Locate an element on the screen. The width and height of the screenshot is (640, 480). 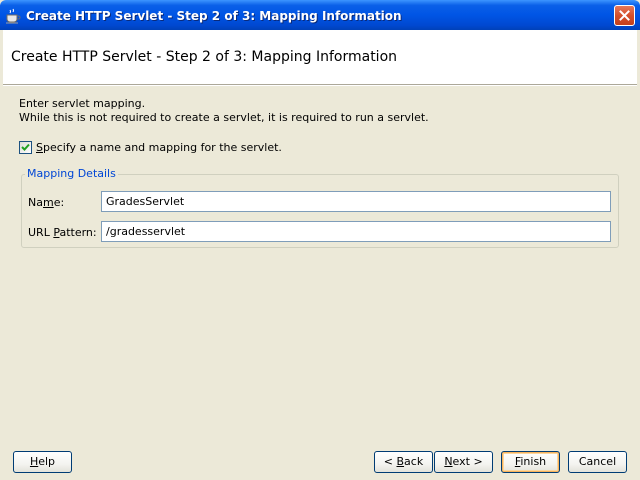
url-pattern-label: URL Pattern: is located at coordinates (62, 232).